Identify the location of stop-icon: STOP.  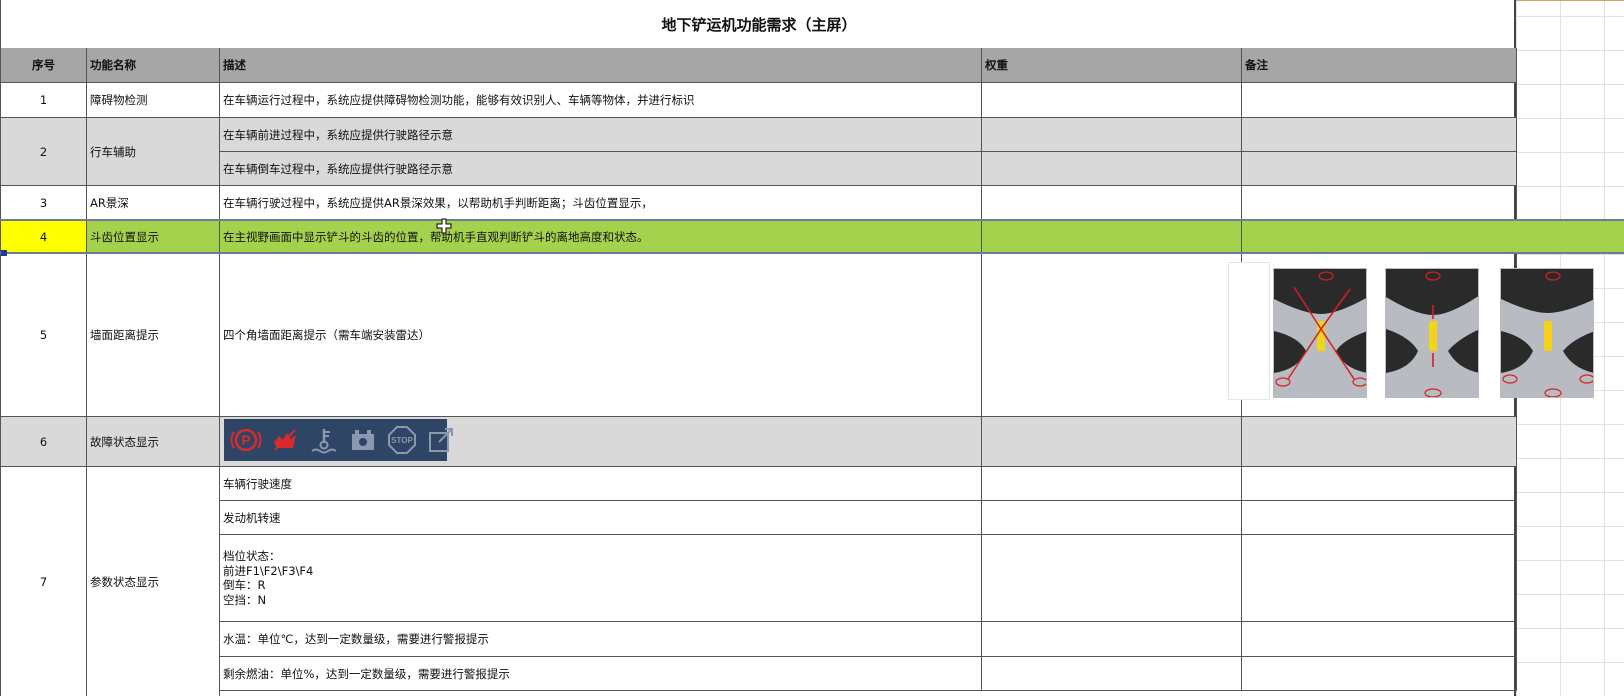
(402, 440).